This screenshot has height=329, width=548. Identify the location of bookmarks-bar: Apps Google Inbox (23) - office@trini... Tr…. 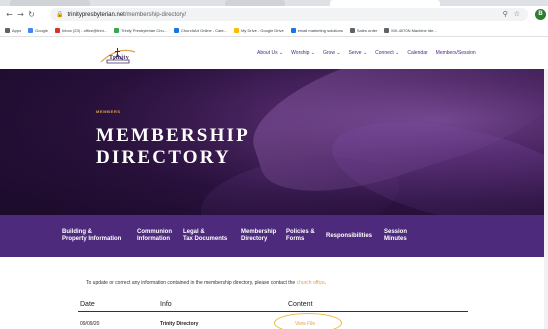
(274, 30).